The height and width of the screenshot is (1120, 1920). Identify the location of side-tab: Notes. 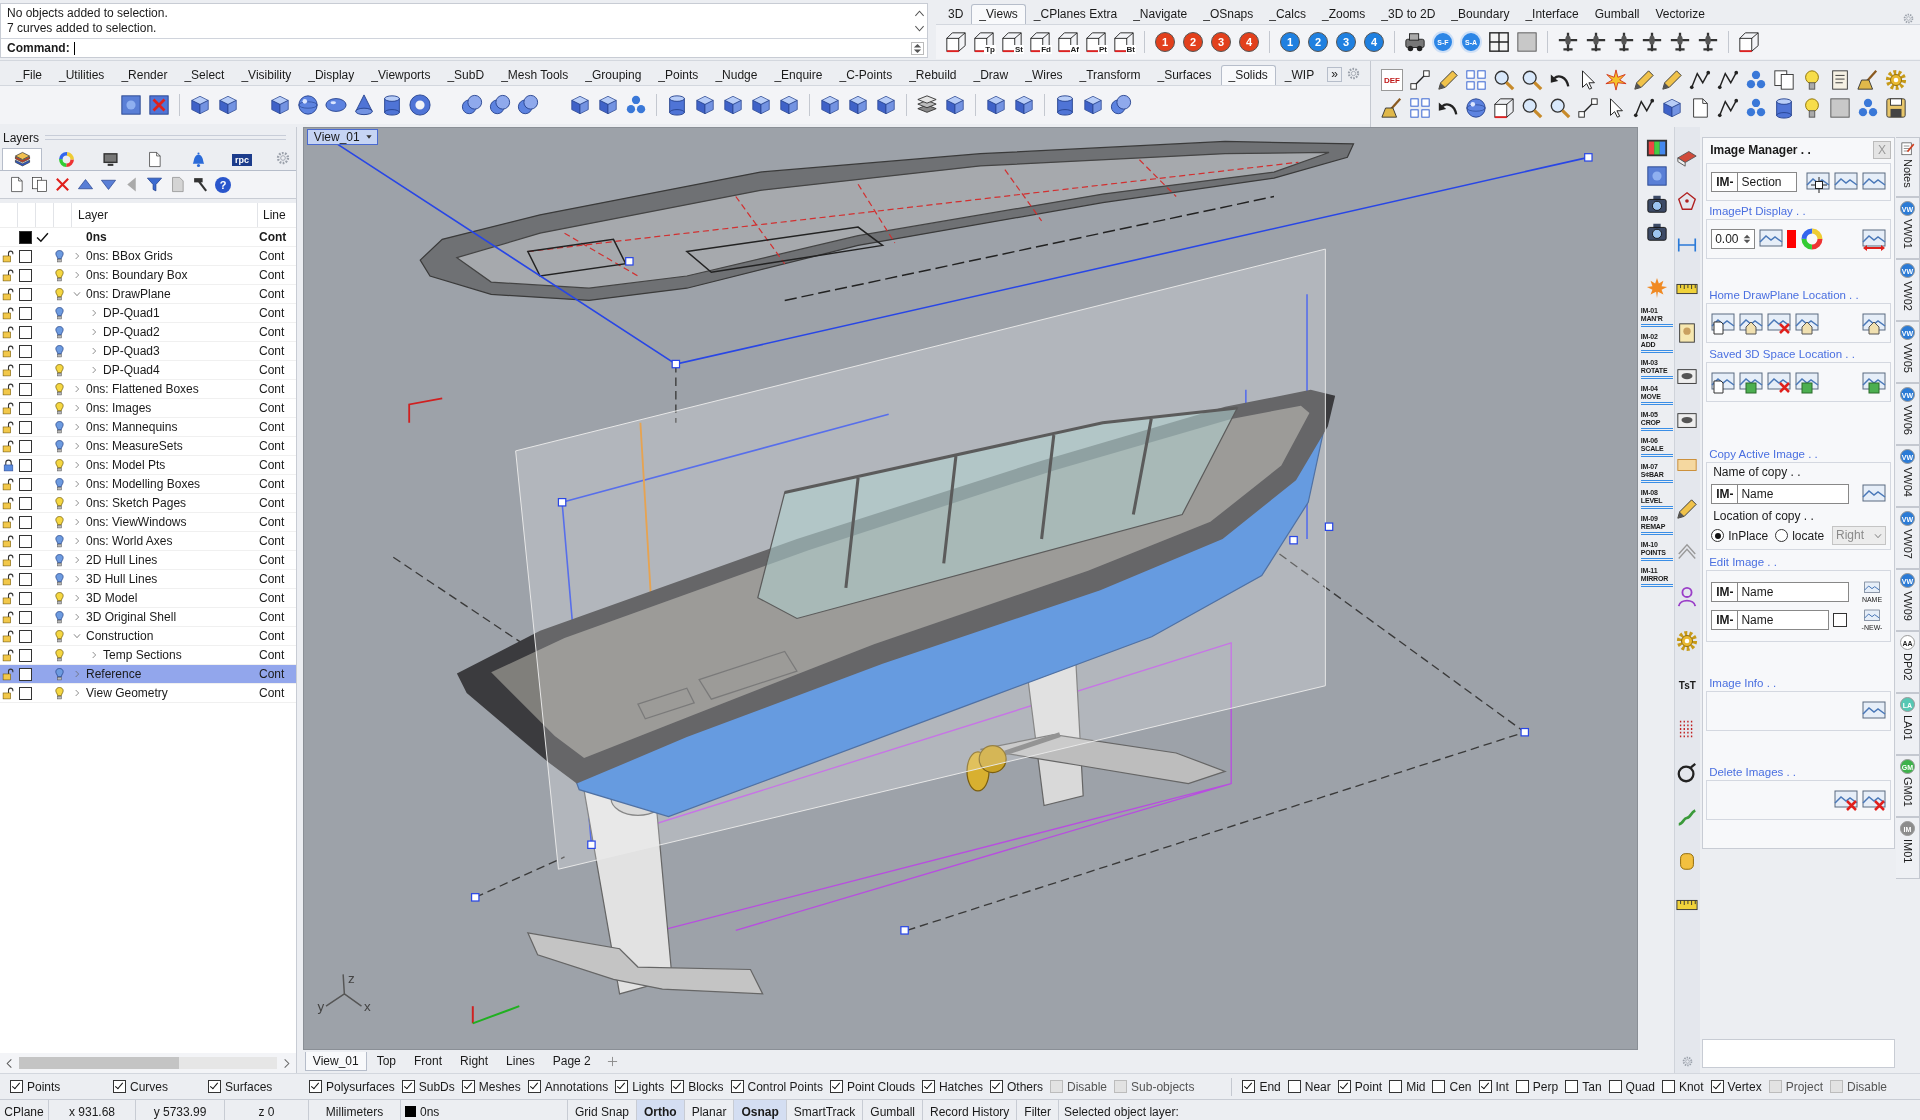
(1908, 167).